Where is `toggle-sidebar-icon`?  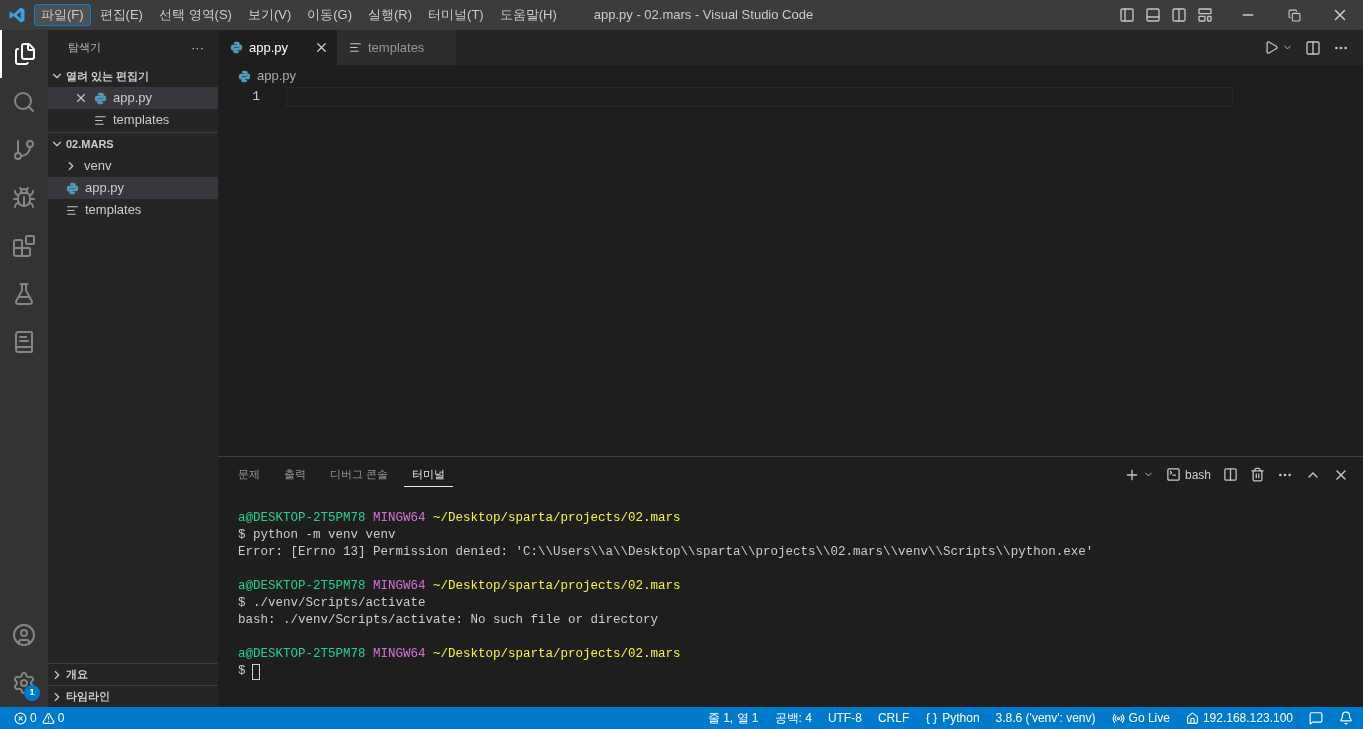 toggle-sidebar-icon is located at coordinates (1127, 15).